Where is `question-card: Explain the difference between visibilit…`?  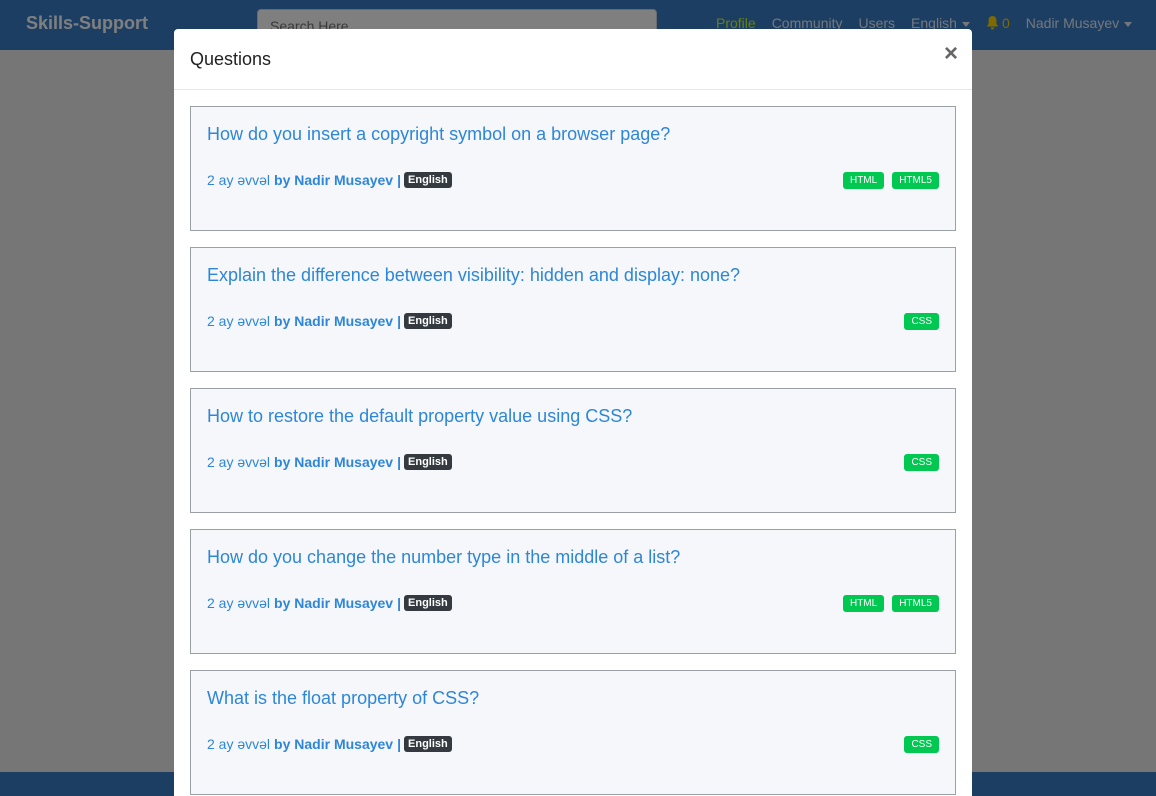 question-card: Explain the difference between visibilit… is located at coordinates (573, 309).